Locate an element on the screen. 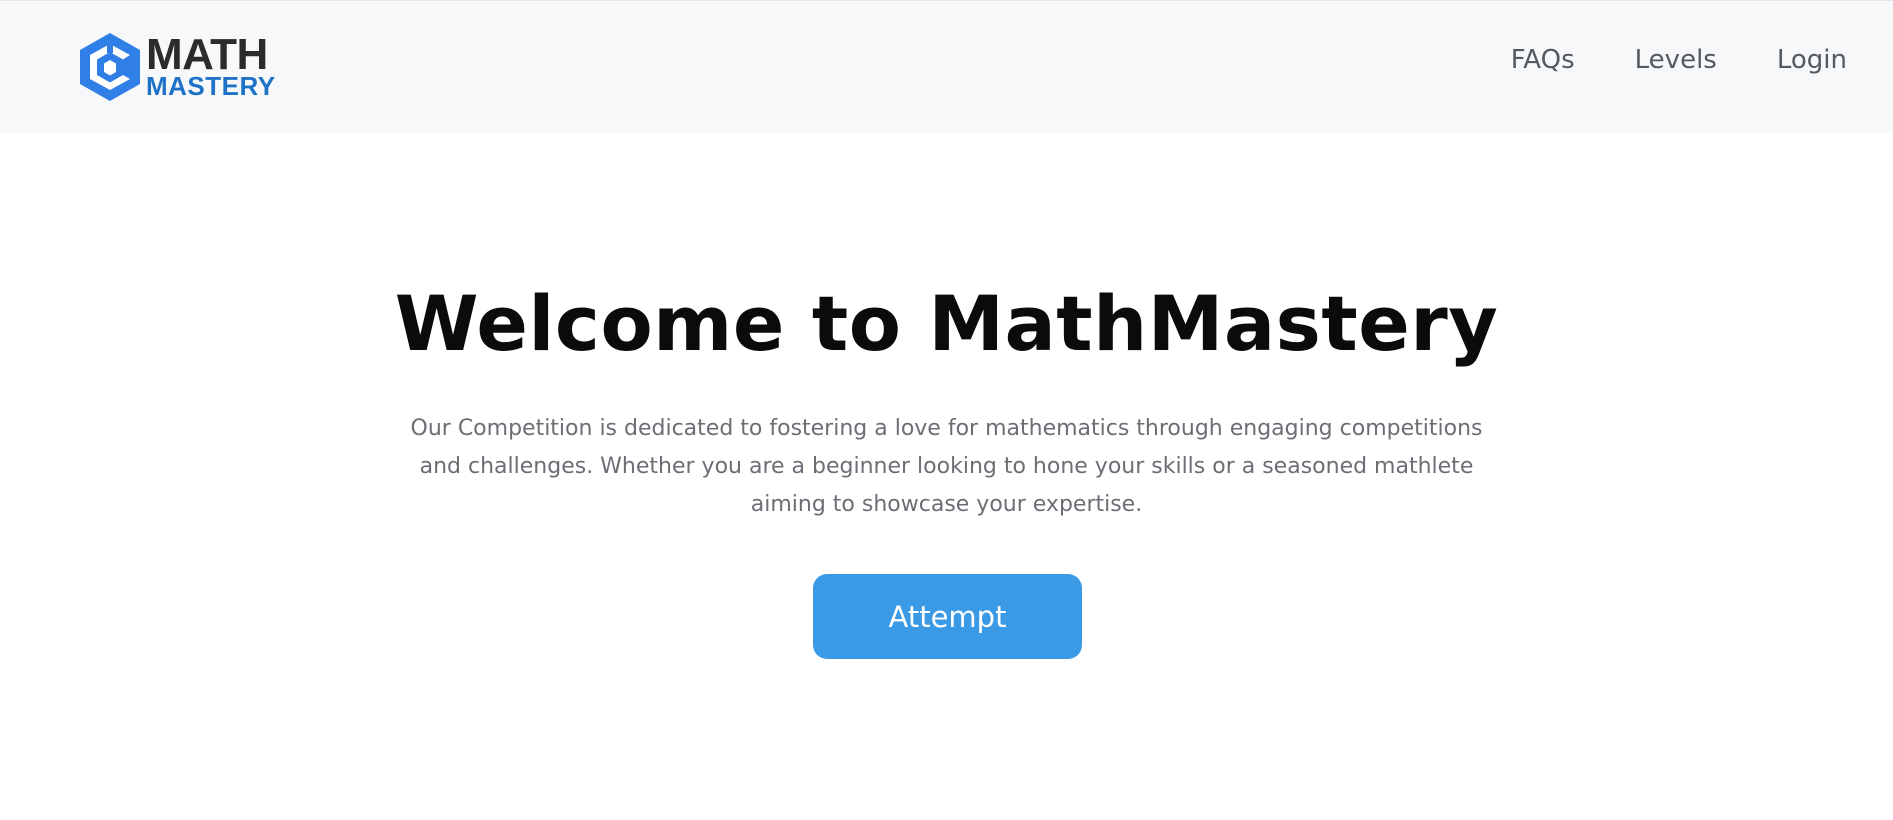 The height and width of the screenshot is (820, 1893). brand-name-bottom: MASTERY is located at coordinates (211, 86).